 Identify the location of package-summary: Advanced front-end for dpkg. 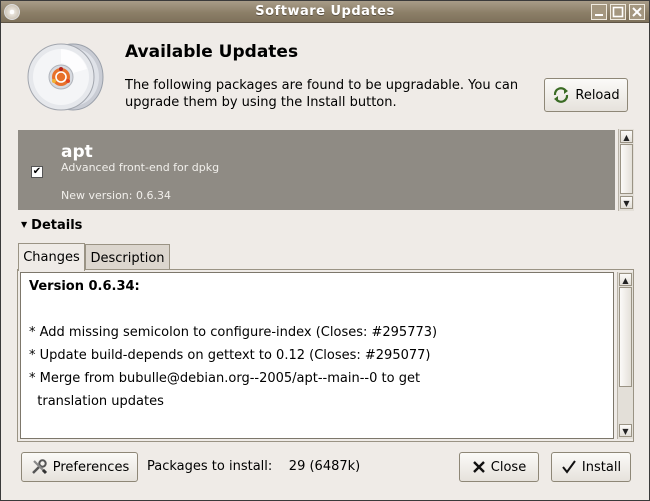
(140, 167).